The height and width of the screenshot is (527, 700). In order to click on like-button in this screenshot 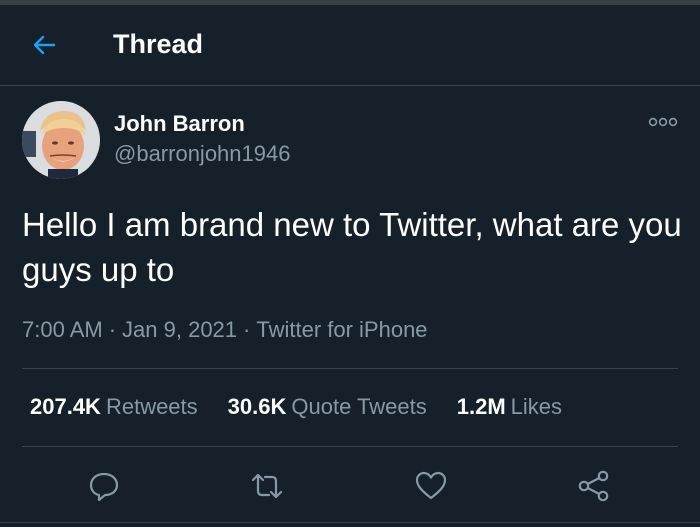, I will do `click(431, 486)`.